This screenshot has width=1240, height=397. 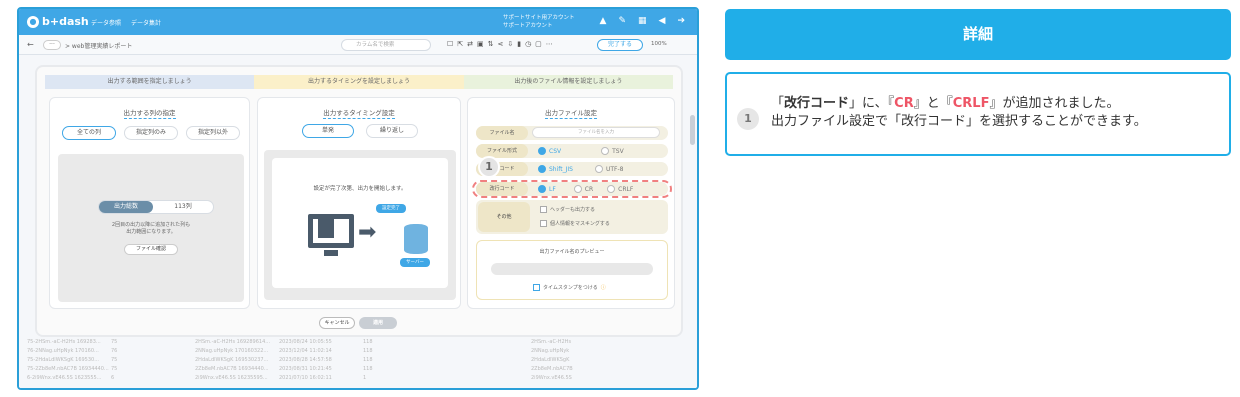 I want to click on timestamp-checkbox: タイムスタンプをつける ⓘ, so click(x=569, y=287).